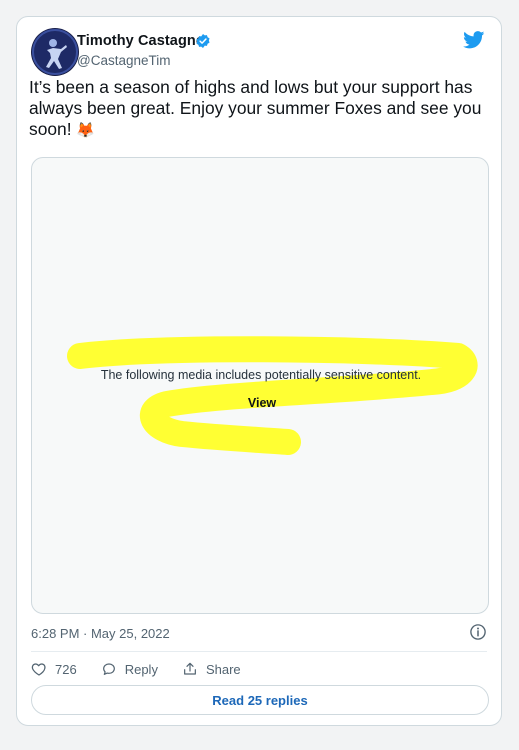 Image resolution: width=519 pixels, height=750 pixels. What do you see at coordinates (108, 669) in the screenshot?
I see `reply-bubble-icon` at bounding box center [108, 669].